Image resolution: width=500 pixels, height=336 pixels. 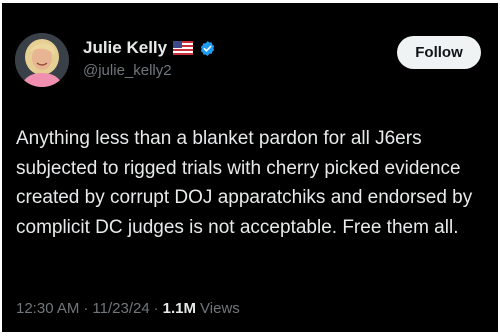 What do you see at coordinates (207, 48) in the screenshot?
I see `verified-badge-icon` at bounding box center [207, 48].